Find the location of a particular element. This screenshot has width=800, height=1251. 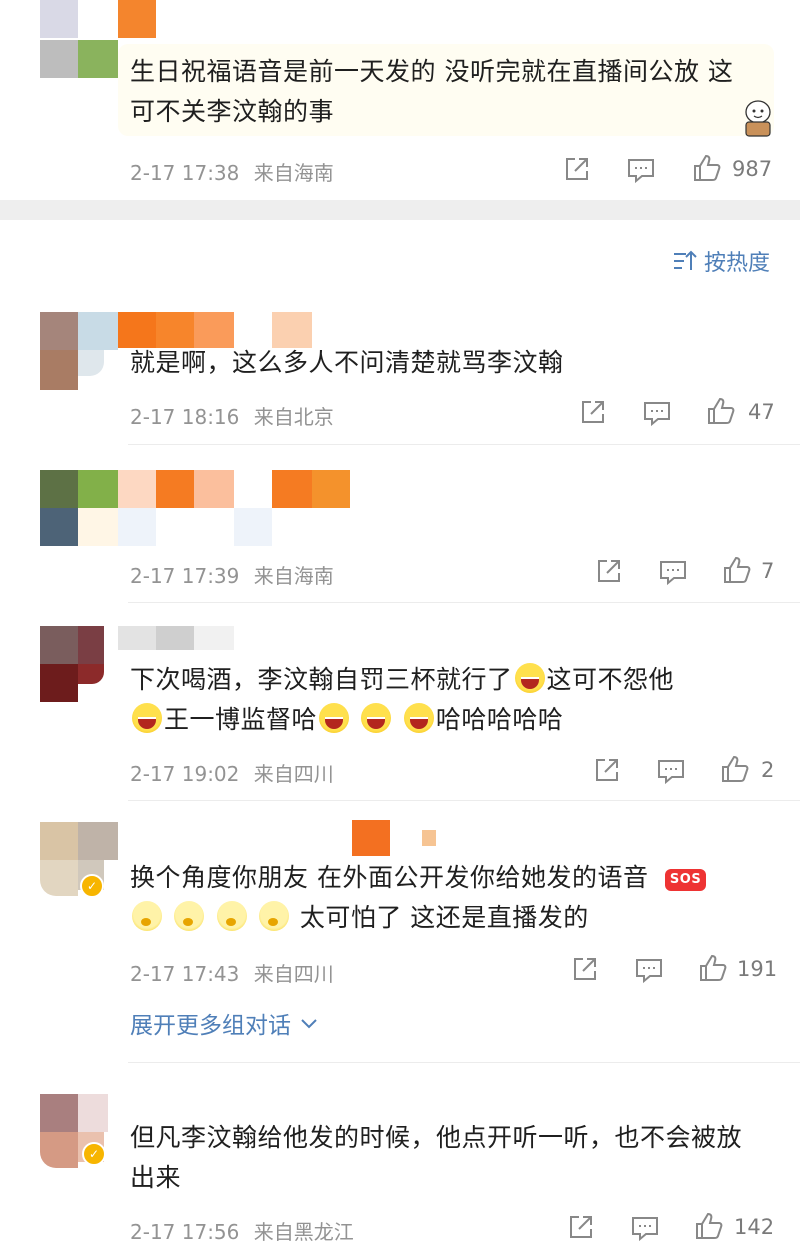

like-count: 191 is located at coordinates (757, 969).